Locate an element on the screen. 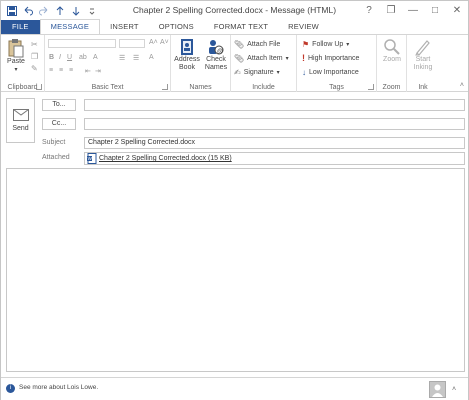 This screenshot has height=400, width=469. collapse-ribbon-icon: ˄ is located at coordinates (462, 85).